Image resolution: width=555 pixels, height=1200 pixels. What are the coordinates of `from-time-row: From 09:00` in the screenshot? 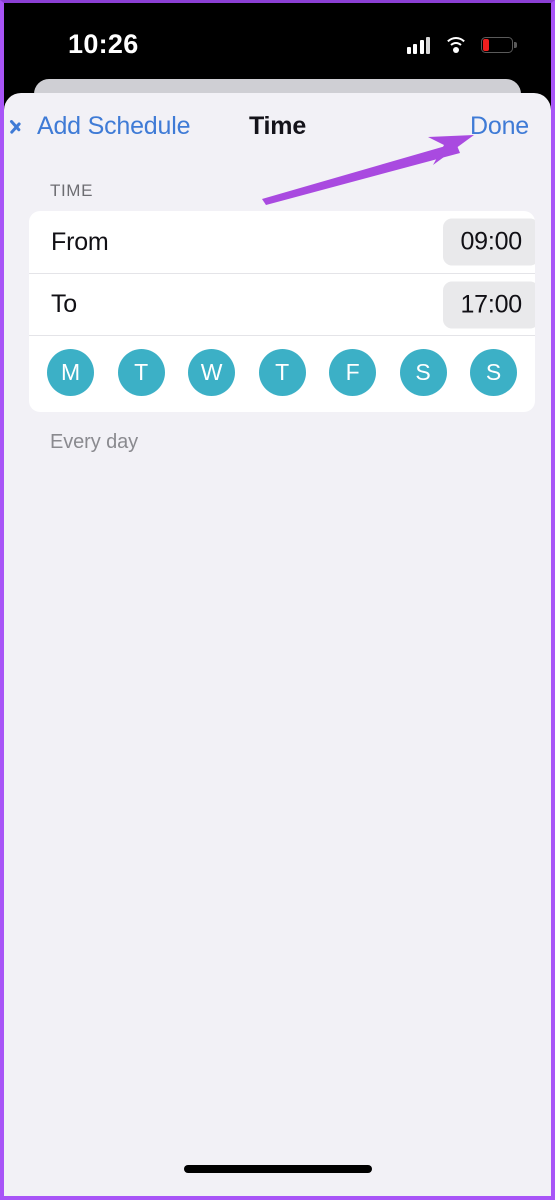 It's located at (282, 242).